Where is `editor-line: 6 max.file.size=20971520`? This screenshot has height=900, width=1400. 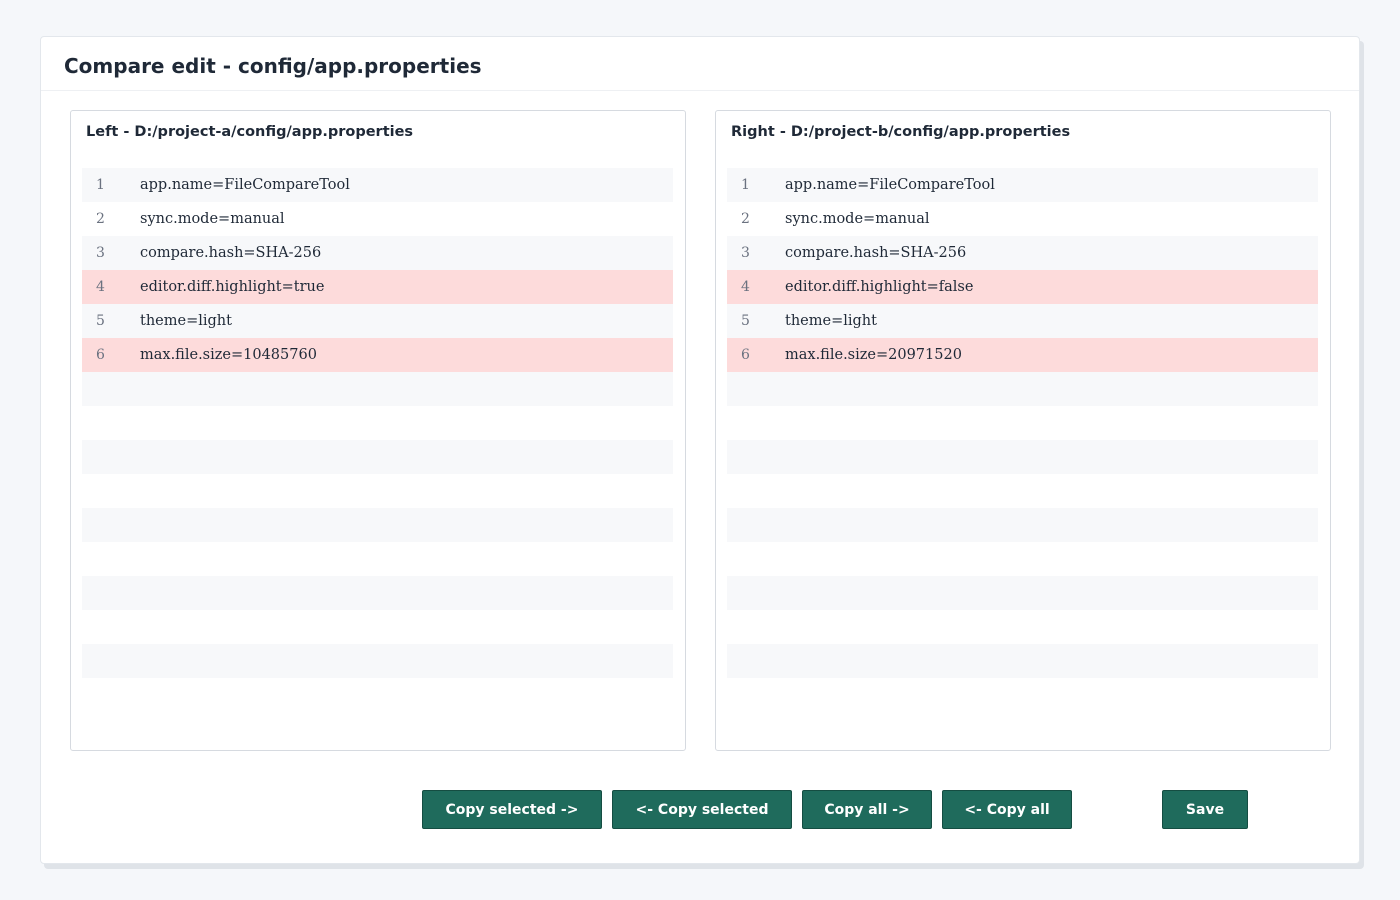 editor-line: 6 max.file.size=20971520 is located at coordinates (1022, 355).